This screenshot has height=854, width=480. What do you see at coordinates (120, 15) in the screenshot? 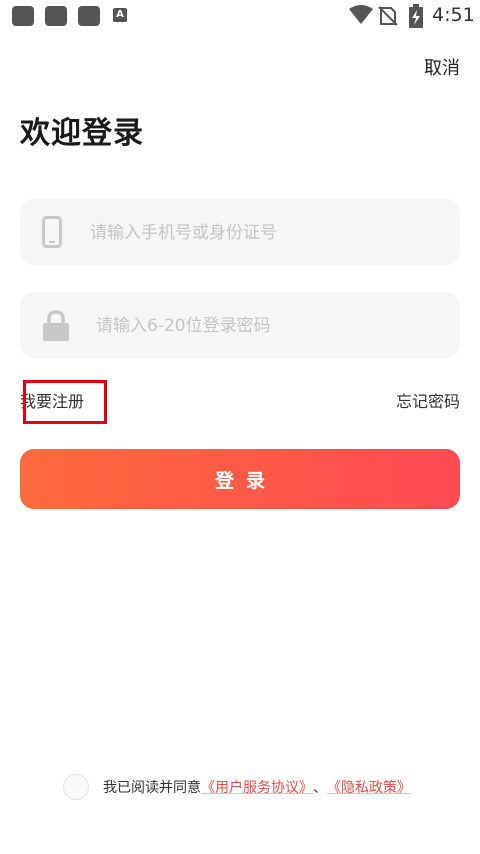
I see `font-a-icon: A` at bounding box center [120, 15].